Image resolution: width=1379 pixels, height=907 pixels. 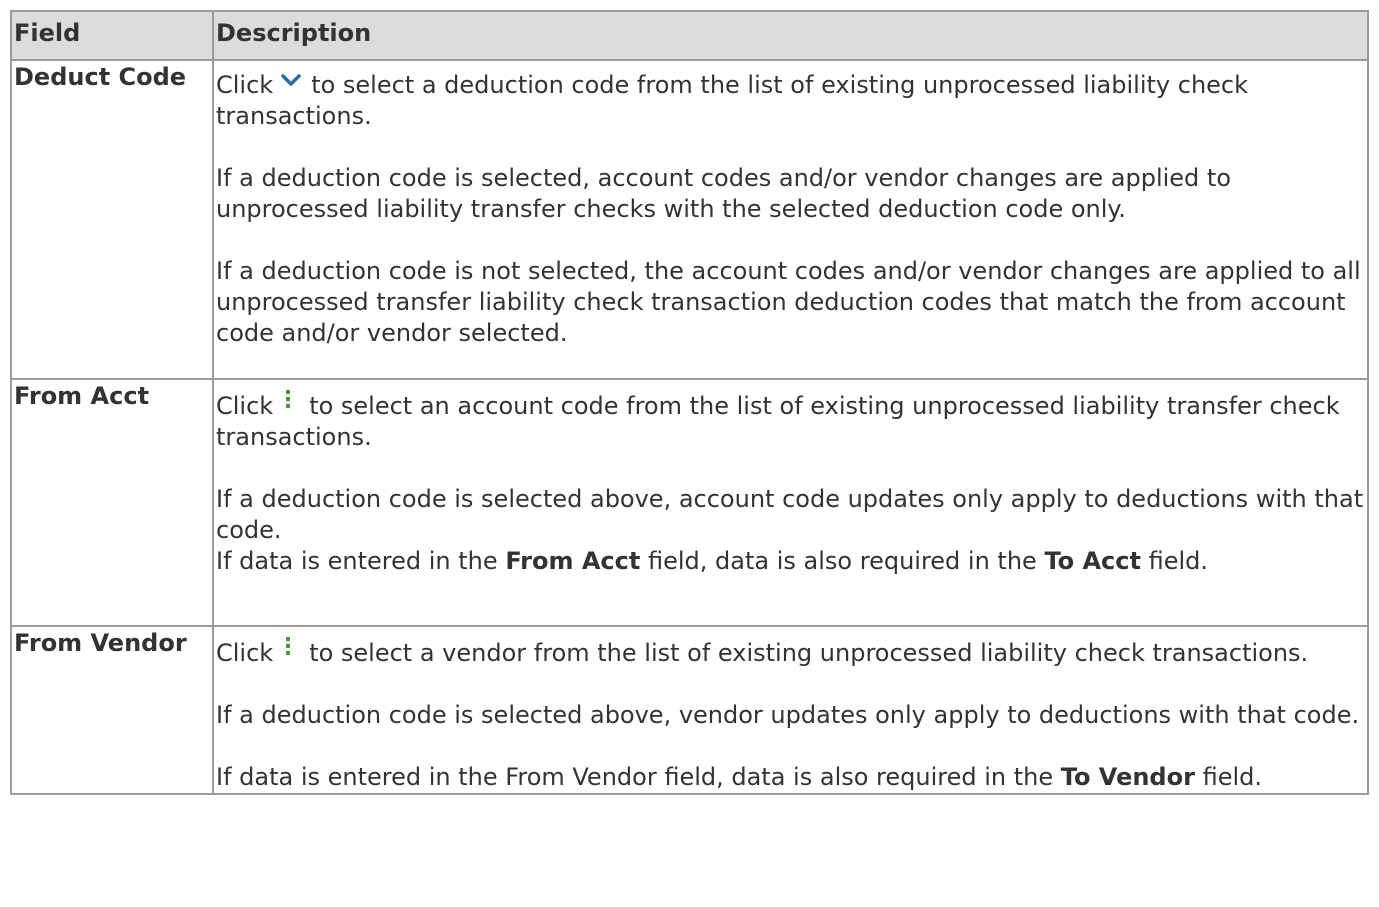 What do you see at coordinates (1127, 777) in the screenshot?
I see `field-reference-to-vendor: To Vendor` at bounding box center [1127, 777].